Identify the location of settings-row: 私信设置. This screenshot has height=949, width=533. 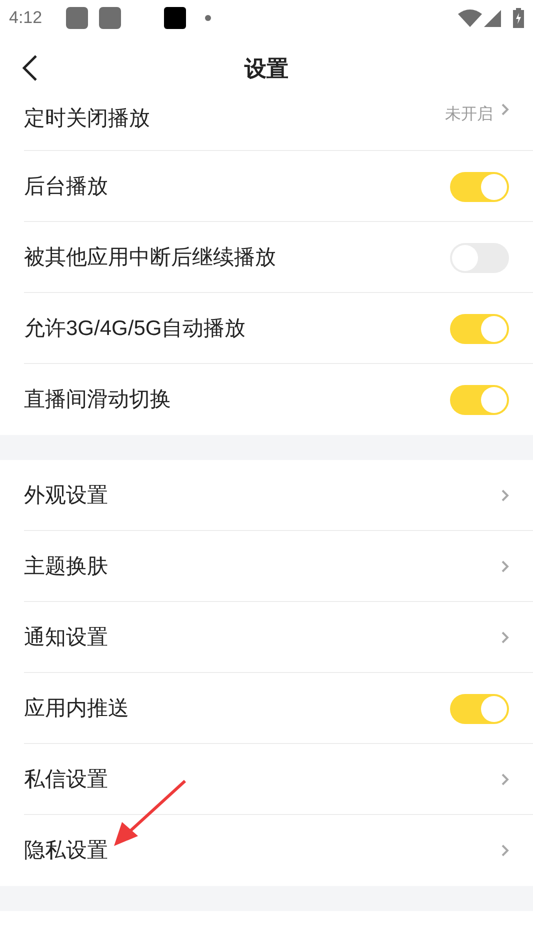
(266, 779).